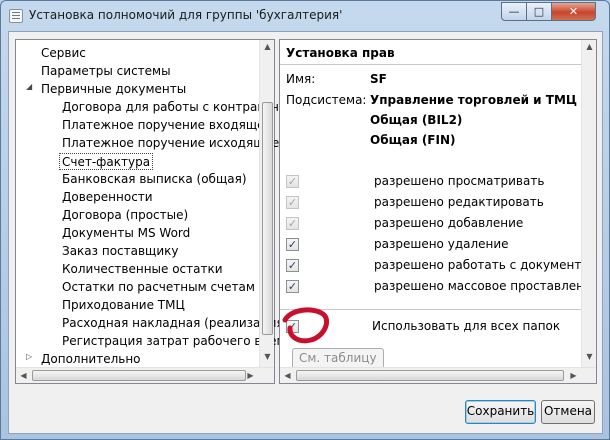 This screenshot has height=440, width=610. What do you see at coordinates (301, 79) in the screenshot?
I see `name-label: Имя:` at bounding box center [301, 79].